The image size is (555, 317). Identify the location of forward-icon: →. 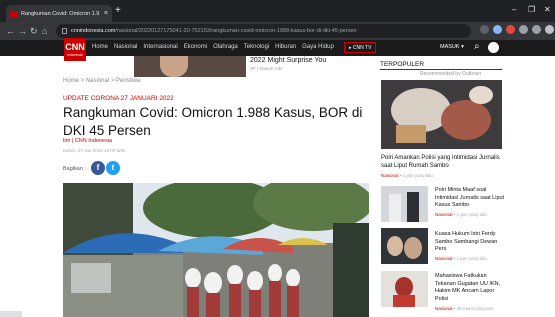
(22, 31).